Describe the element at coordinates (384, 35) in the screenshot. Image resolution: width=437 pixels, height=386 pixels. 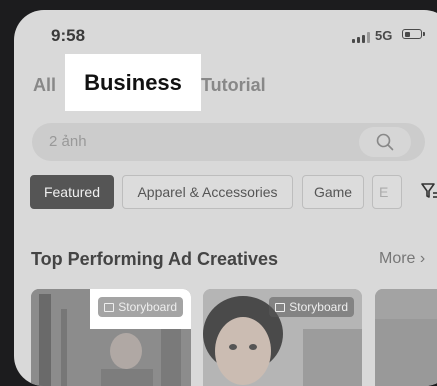
I see `network-label: 5G` at that location.